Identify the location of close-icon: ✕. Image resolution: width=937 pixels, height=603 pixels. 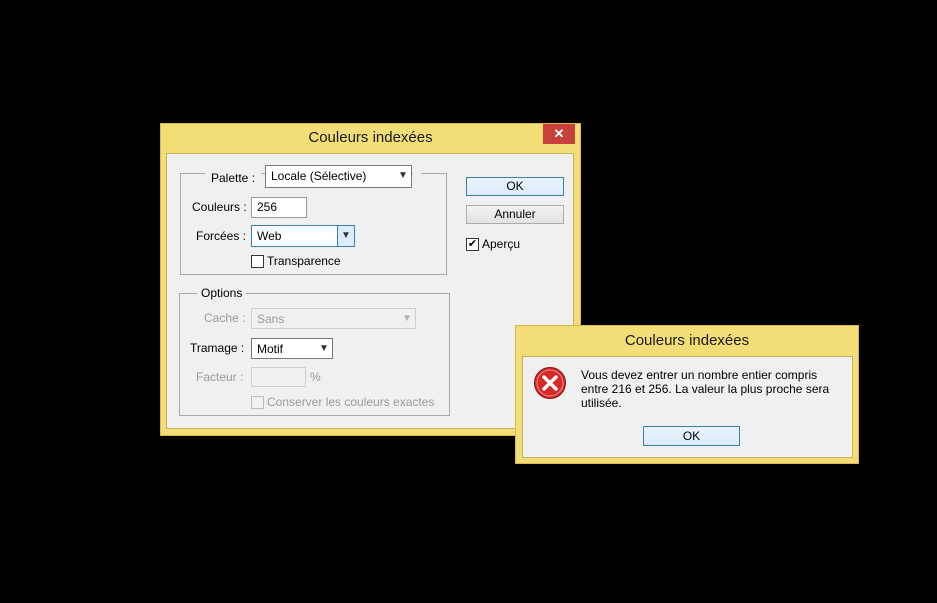
(559, 133).